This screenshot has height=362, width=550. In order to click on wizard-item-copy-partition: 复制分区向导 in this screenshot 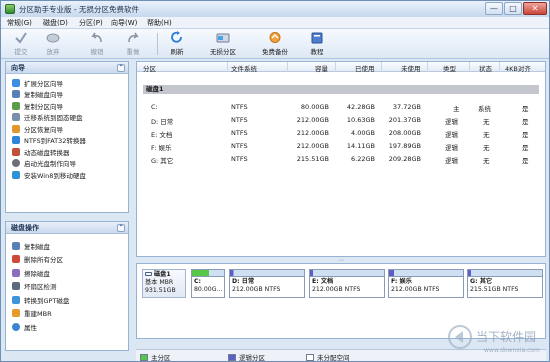, I will do `click(70, 106)`.